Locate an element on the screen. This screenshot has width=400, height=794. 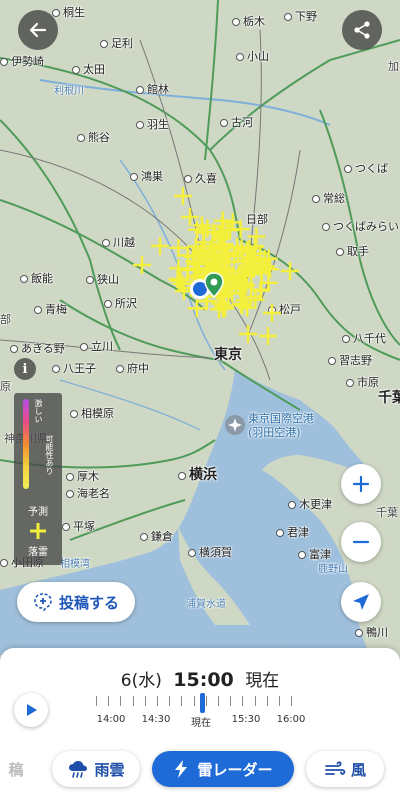
timeline-day: 6(水) is located at coordinates (141, 681).